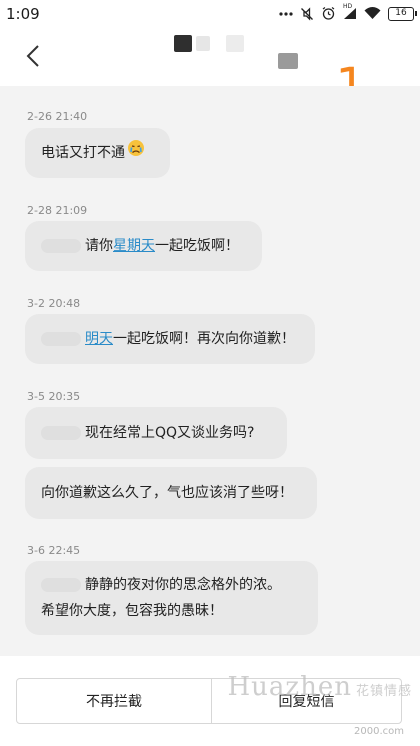 Image resolution: width=420 pixels, height=746 pixels. I want to click on message-text: 静静的夜对你的思念格外的浓。, so click(183, 585).